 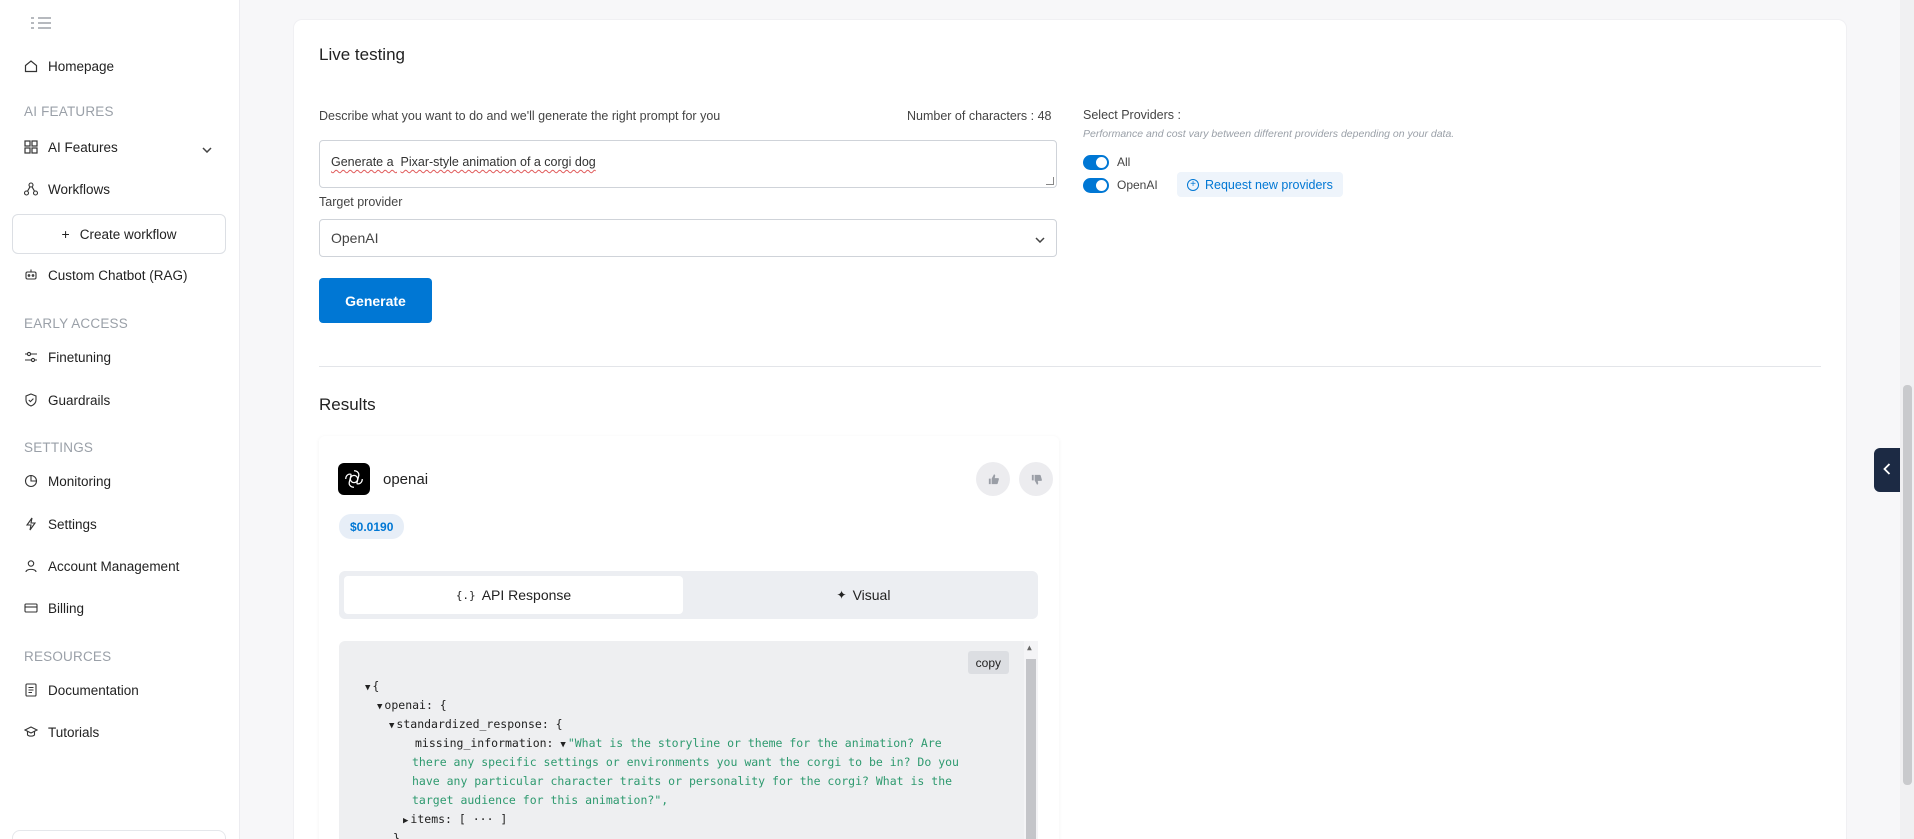 I want to click on character-count: Number of characters : 48, so click(x=979, y=116).